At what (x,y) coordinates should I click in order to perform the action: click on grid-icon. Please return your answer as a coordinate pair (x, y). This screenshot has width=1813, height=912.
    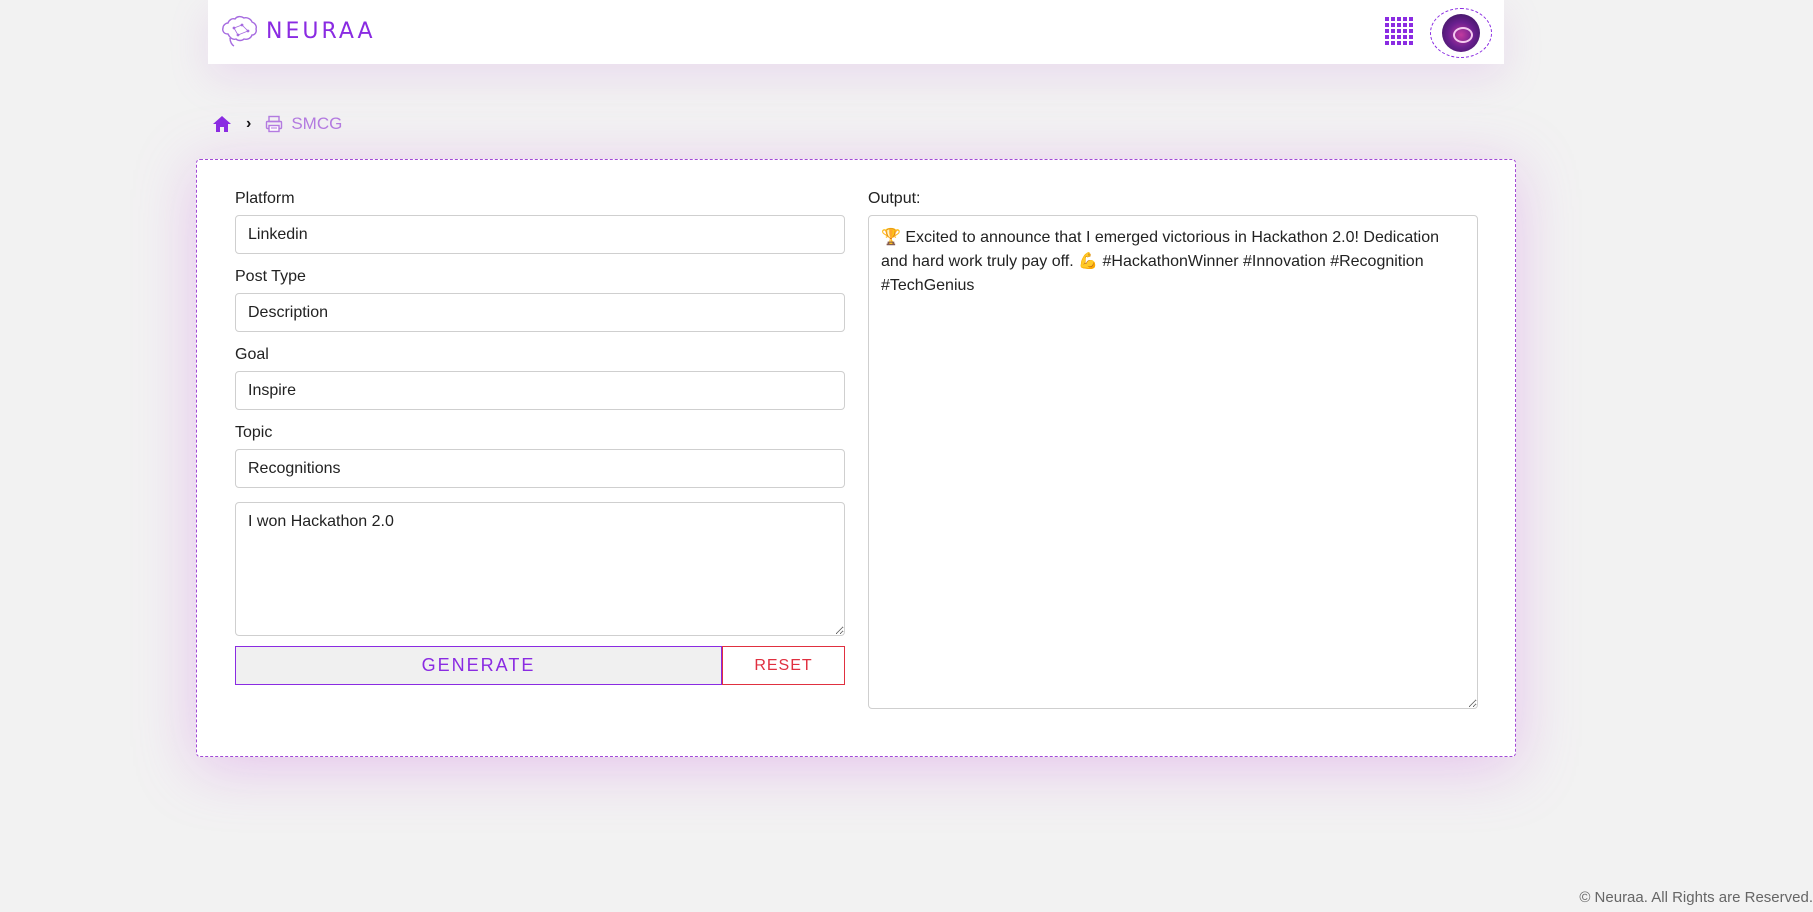
    Looking at the image, I should click on (1399, 31).